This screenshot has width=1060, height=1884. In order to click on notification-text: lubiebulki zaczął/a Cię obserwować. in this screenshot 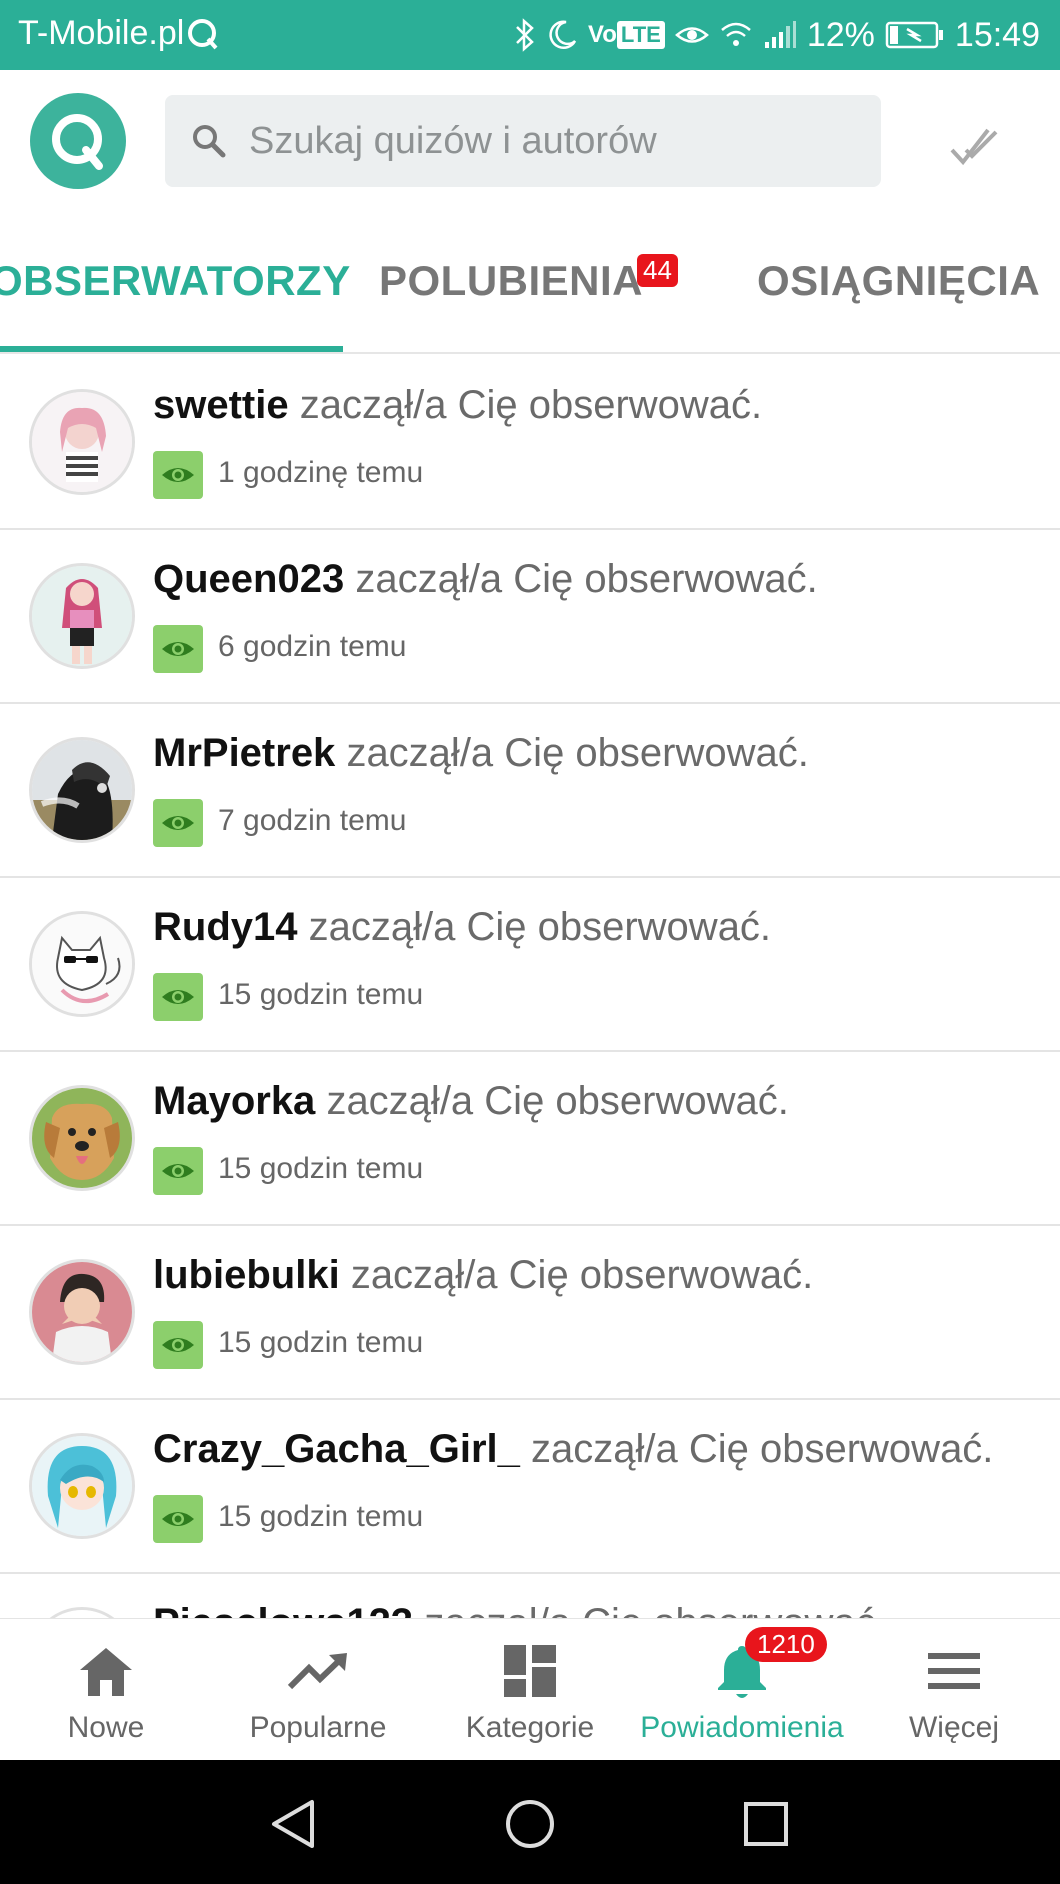, I will do `click(483, 1275)`.